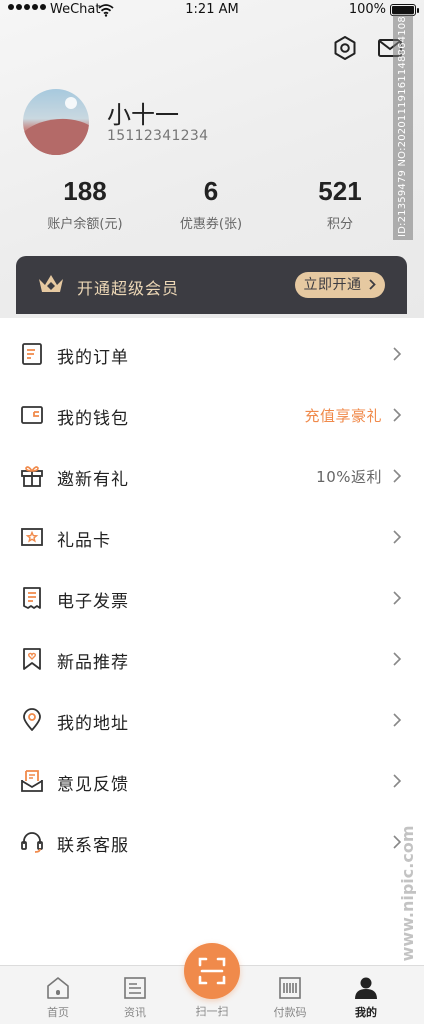 The height and width of the screenshot is (1024, 424). Describe the element at coordinates (212, 354) in the screenshot. I see `menu-item-orders: 我的订单` at that location.